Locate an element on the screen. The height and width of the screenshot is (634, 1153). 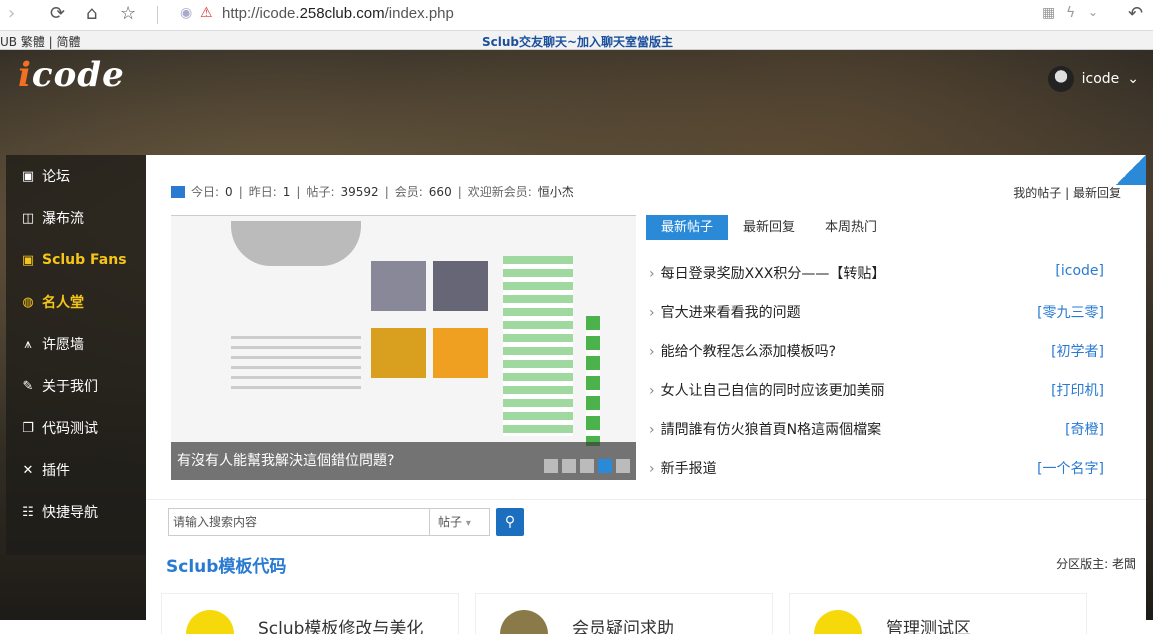
sidebar-item-waterfall: ◫ 瀑布流 is located at coordinates (76, 218).